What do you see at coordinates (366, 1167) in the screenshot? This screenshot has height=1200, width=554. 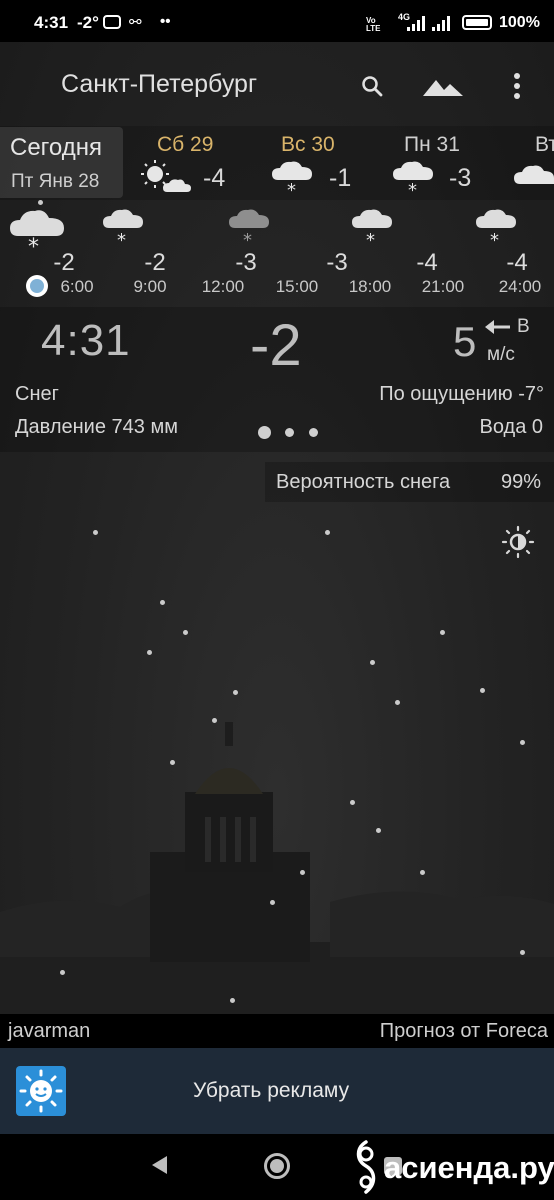 I see `watermark-logo-icon` at bounding box center [366, 1167].